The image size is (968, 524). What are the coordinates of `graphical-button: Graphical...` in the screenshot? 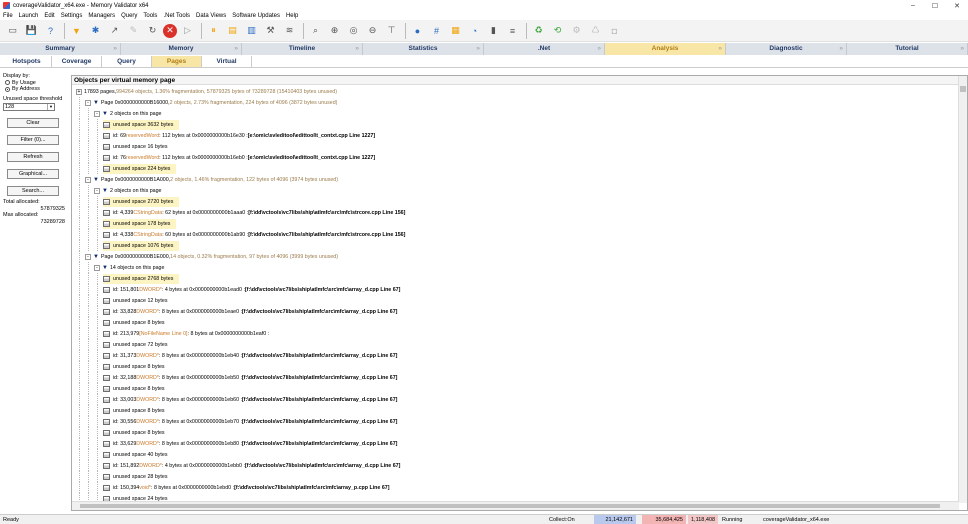 It's located at (33, 174).